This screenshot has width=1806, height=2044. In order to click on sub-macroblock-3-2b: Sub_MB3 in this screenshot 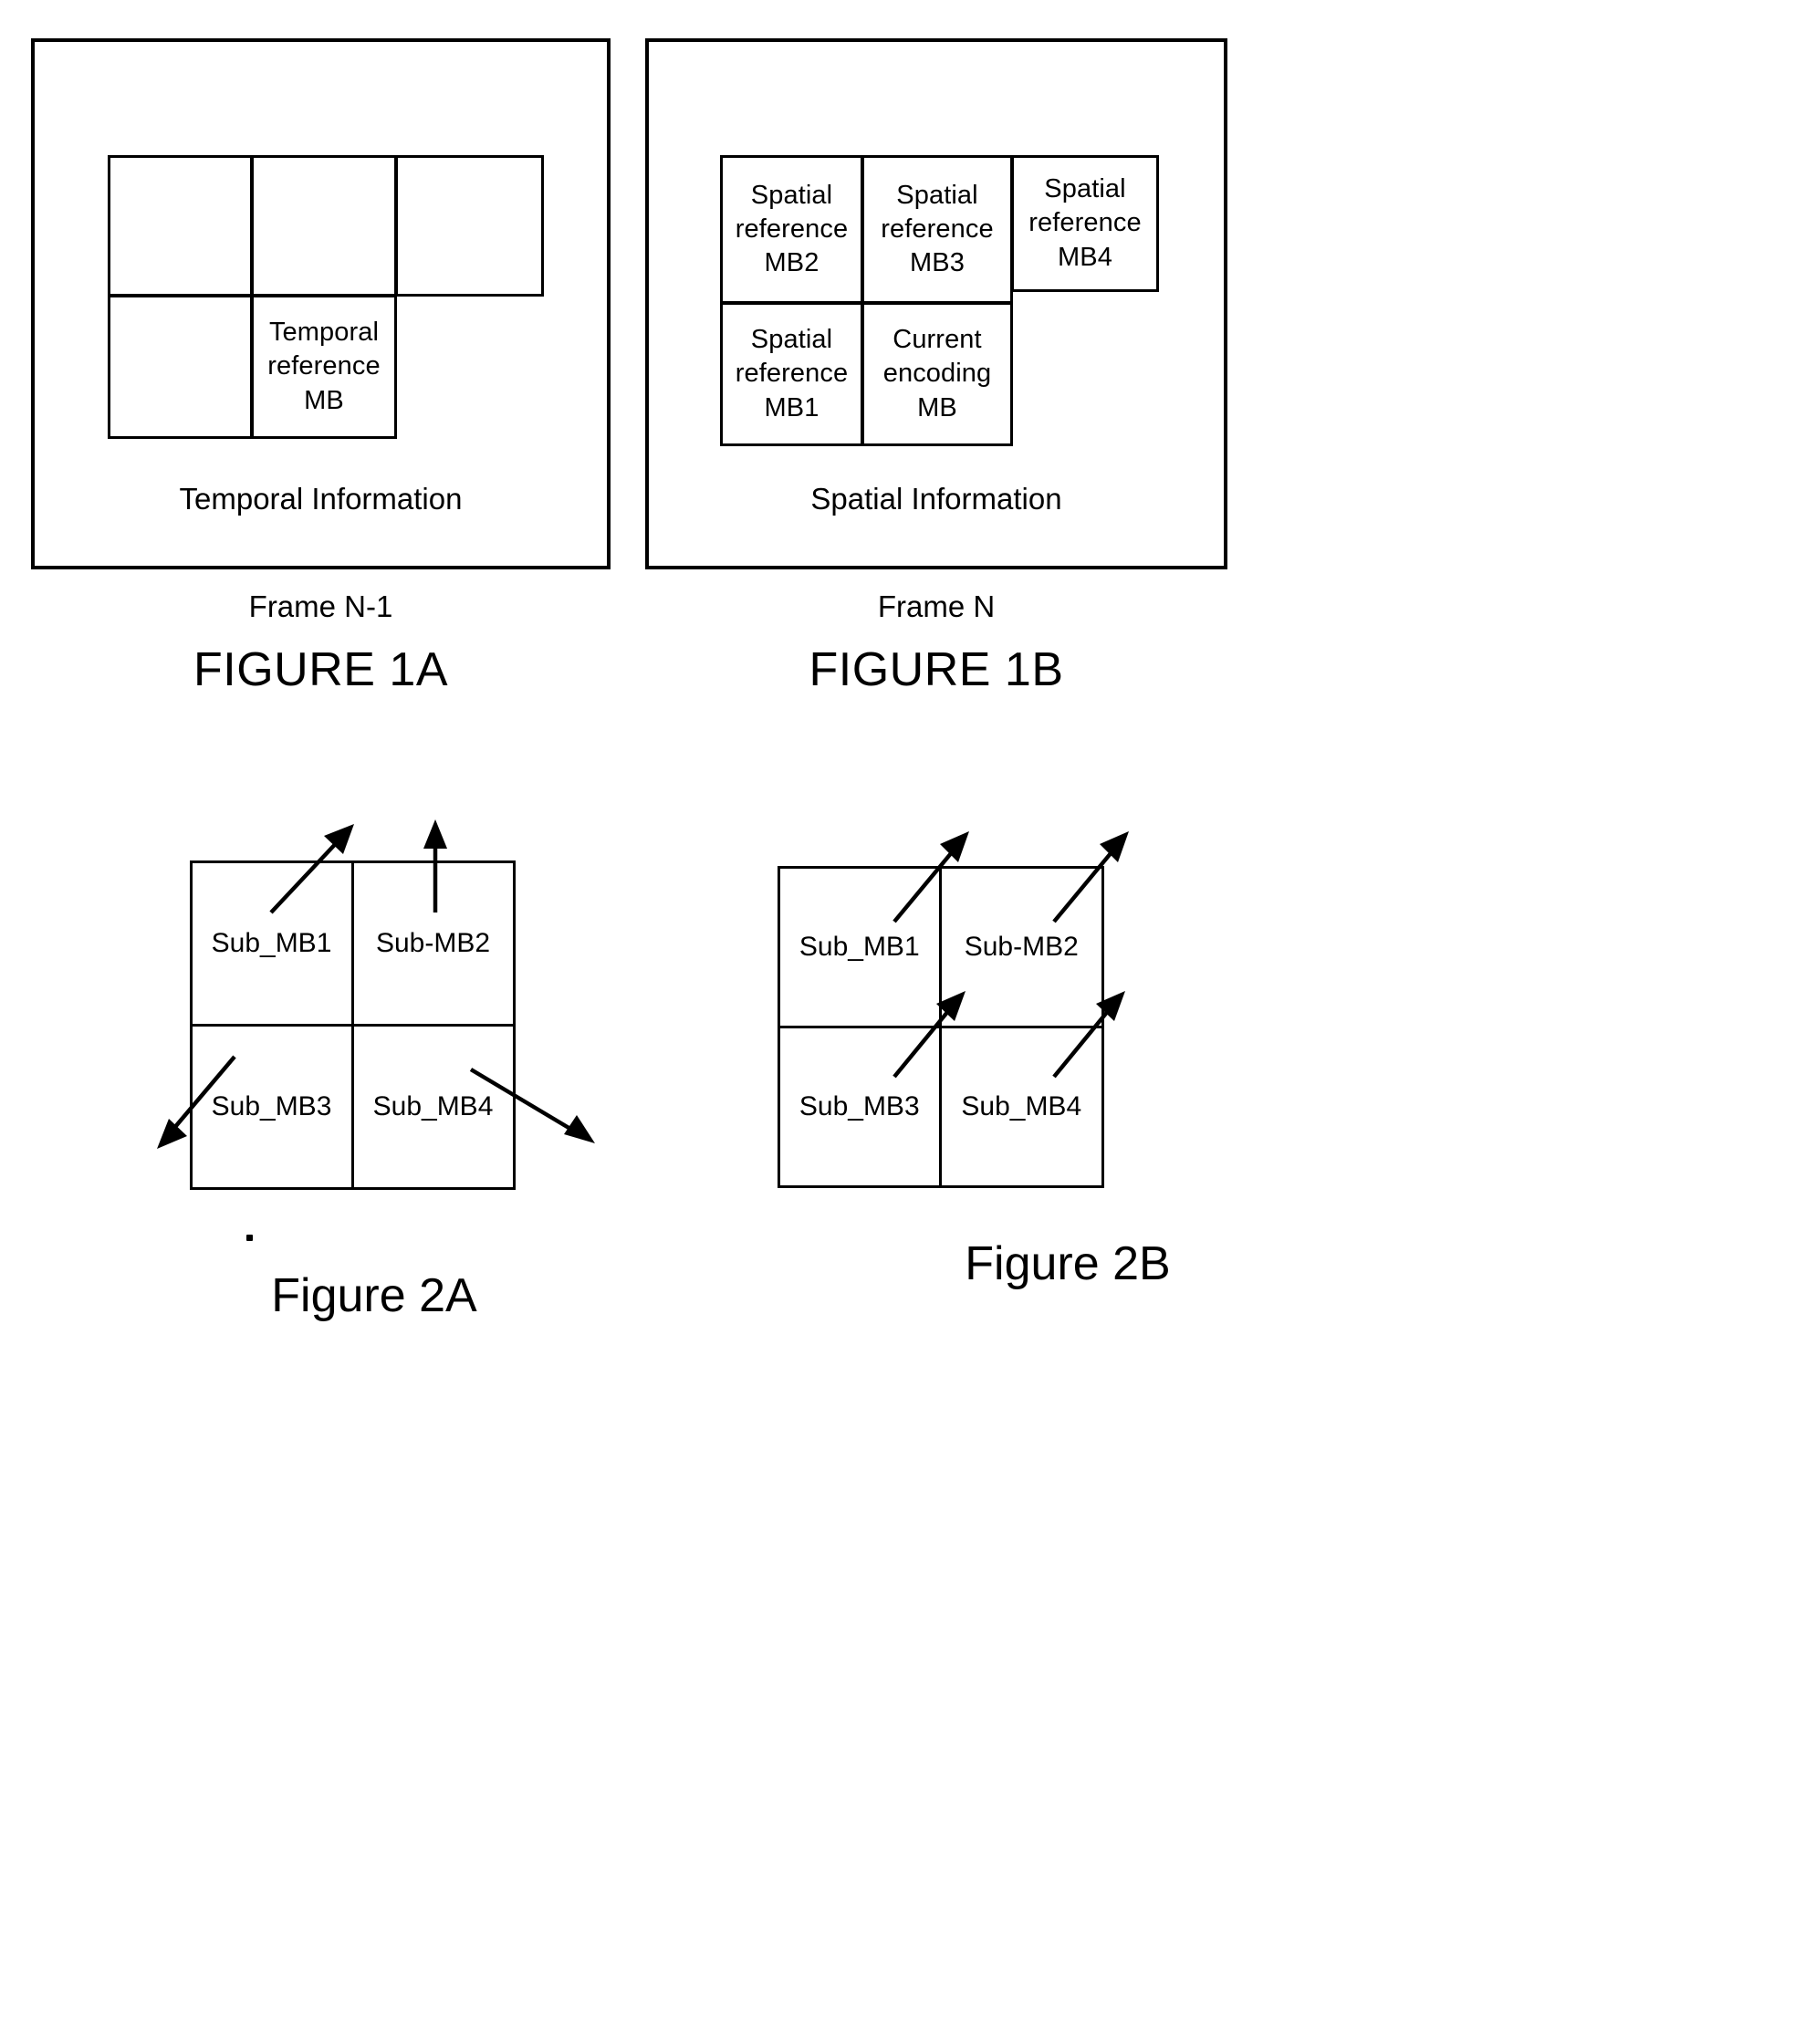, I will do `click(859, 1106)`.